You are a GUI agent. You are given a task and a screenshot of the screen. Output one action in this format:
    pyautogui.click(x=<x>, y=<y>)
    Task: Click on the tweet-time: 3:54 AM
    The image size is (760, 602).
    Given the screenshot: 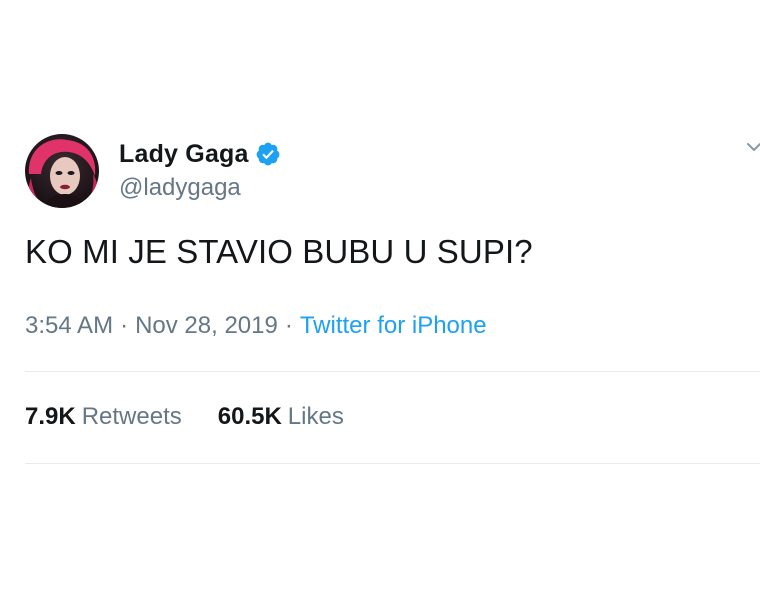 What is the action you would take?
    pyautogui.click(x=69, y=325)
    